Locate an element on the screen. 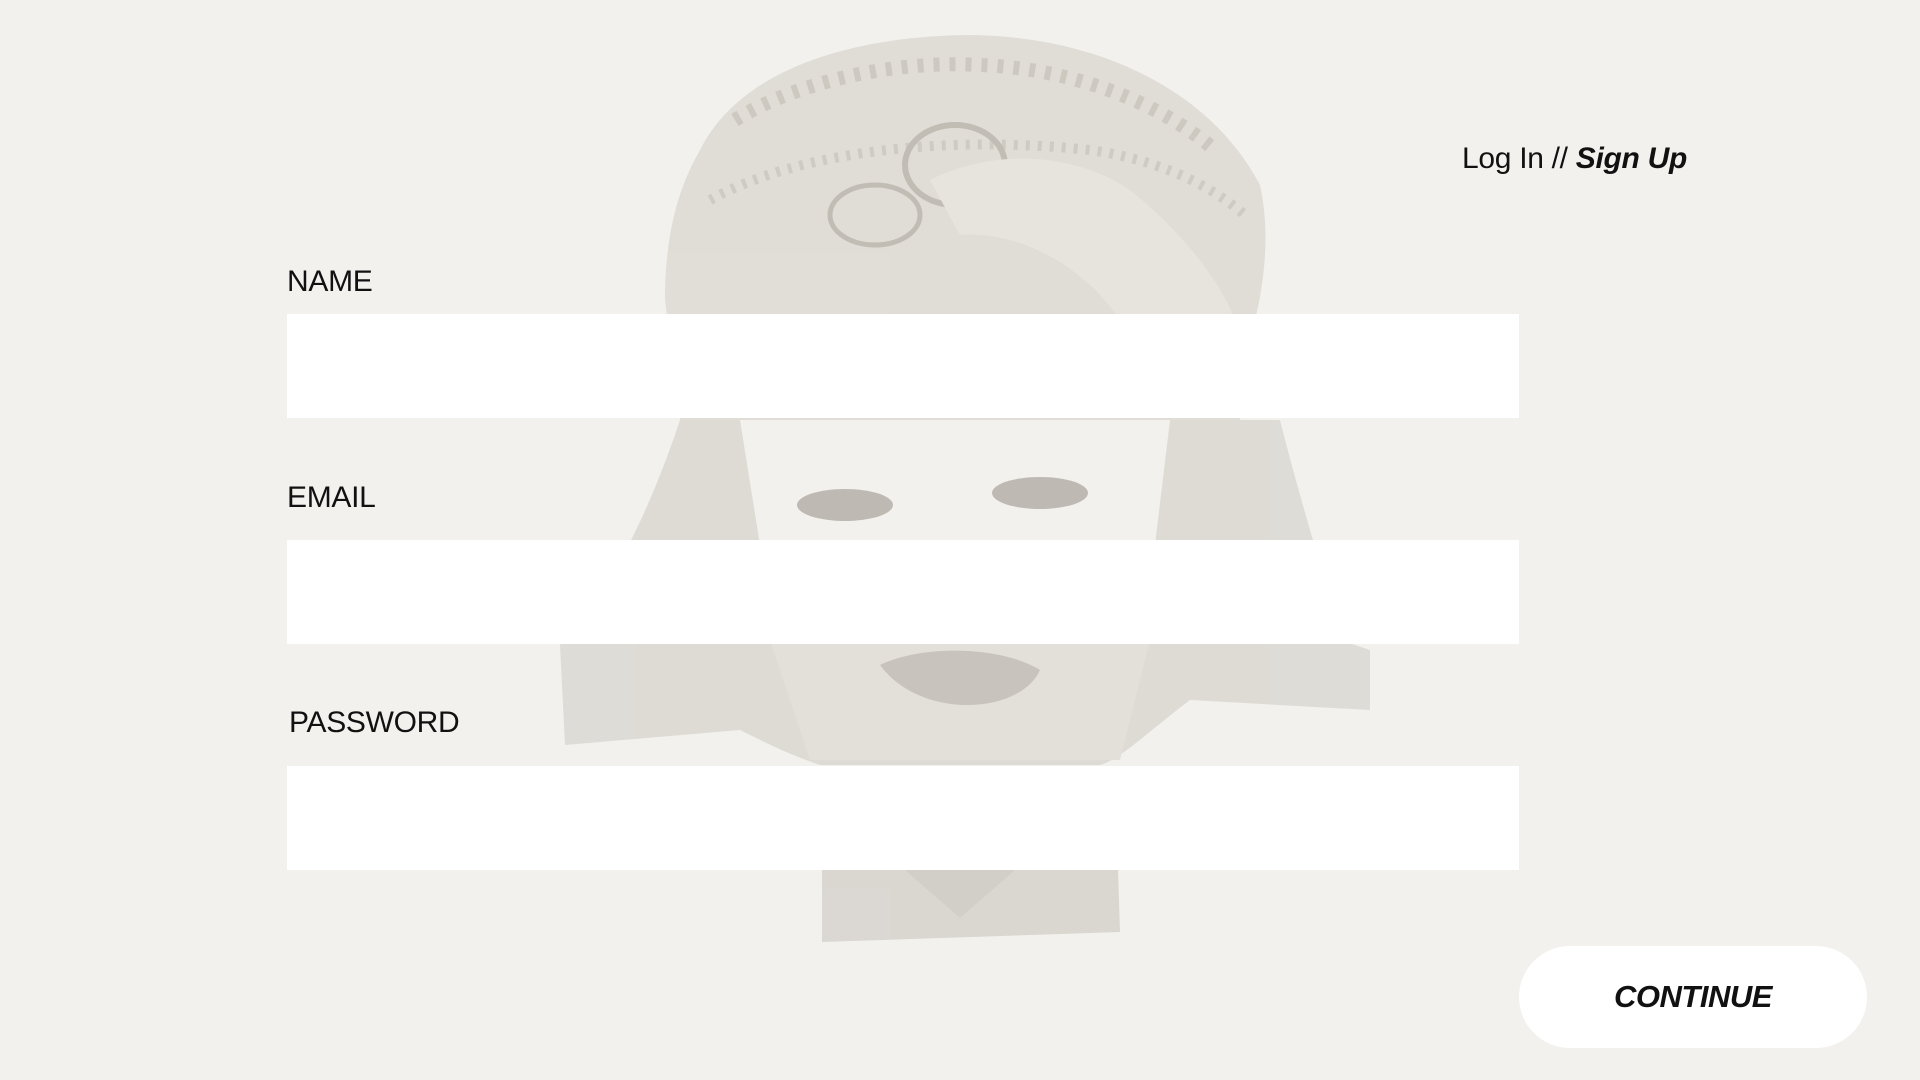  password-input is located at coordinates (903, 818).